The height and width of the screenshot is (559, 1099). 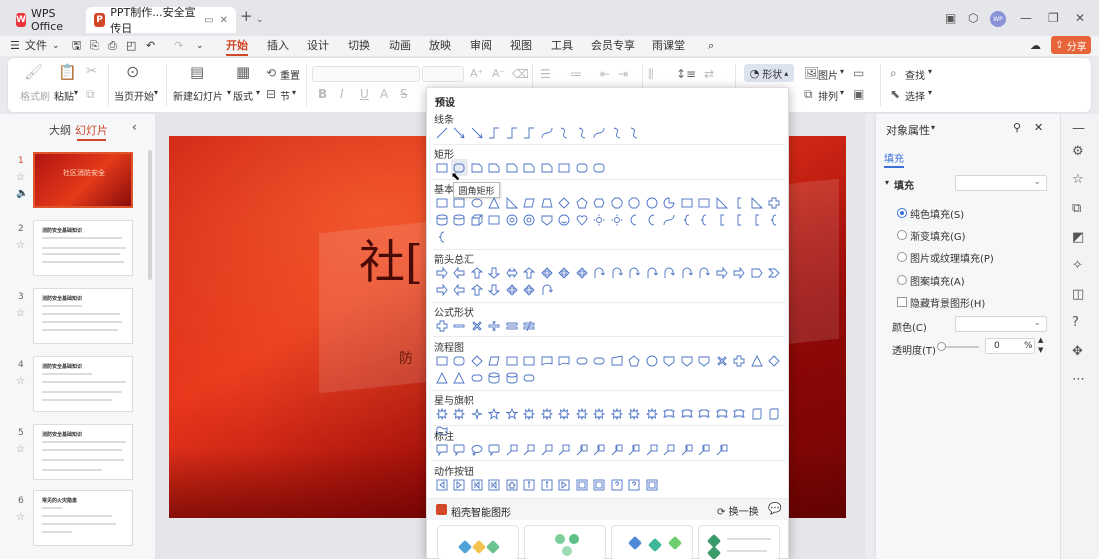 What do you see at coordinates (481, 46) in the screenshot?
I see `tab-review: 审阅` at bounding box center [481, 46].